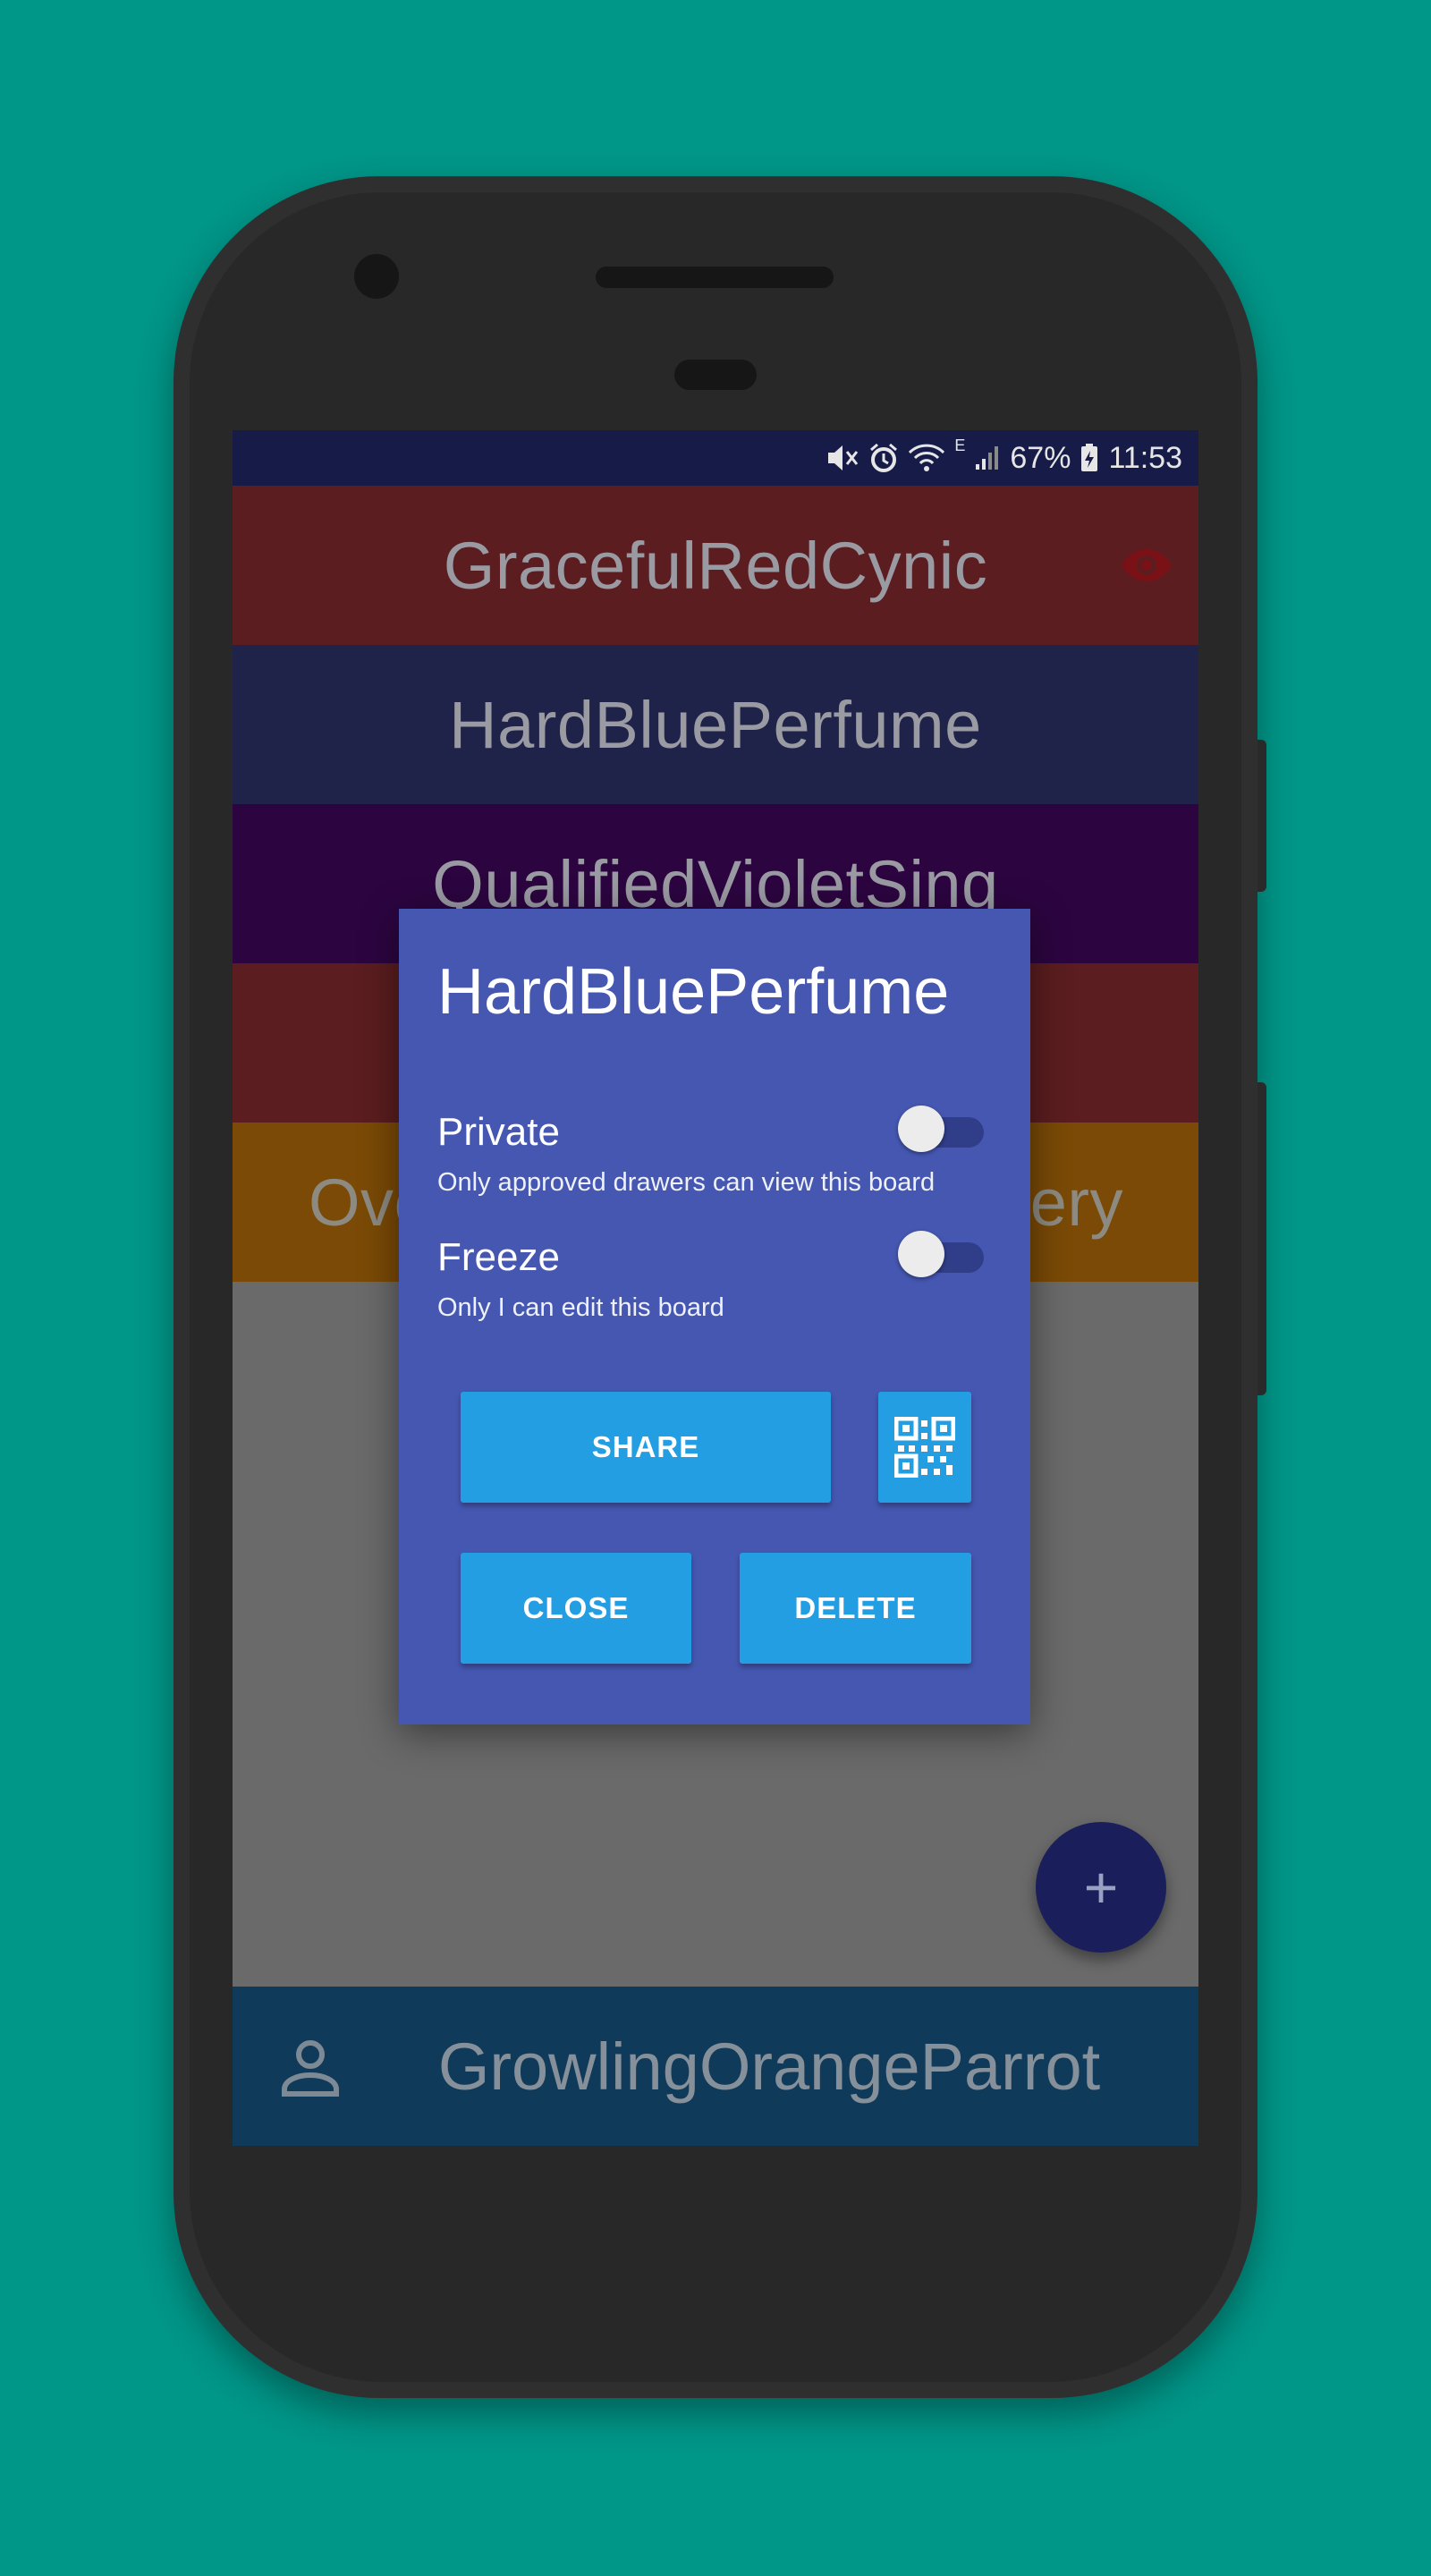 Image resolution: width=1431 pixels, height=2576 pixels. I want to click on board-row-hardblueperfume: HardBluePerfume, so click(716, 724).